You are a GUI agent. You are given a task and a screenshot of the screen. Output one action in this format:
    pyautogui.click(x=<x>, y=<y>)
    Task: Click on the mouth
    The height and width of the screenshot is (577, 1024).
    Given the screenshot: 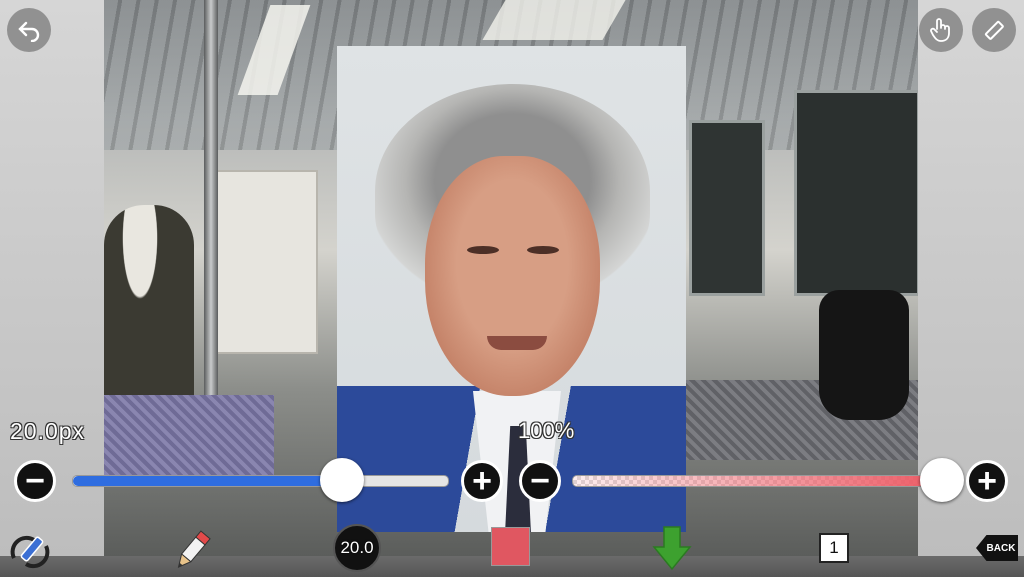 What is the action you would take?
    pyautogui.click(x=517, y=343)
    